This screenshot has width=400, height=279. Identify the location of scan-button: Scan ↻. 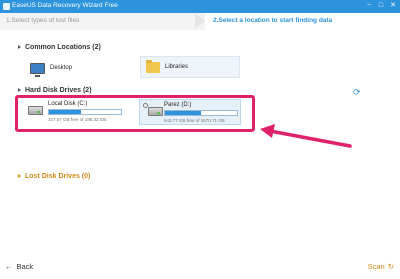
(381, 266).